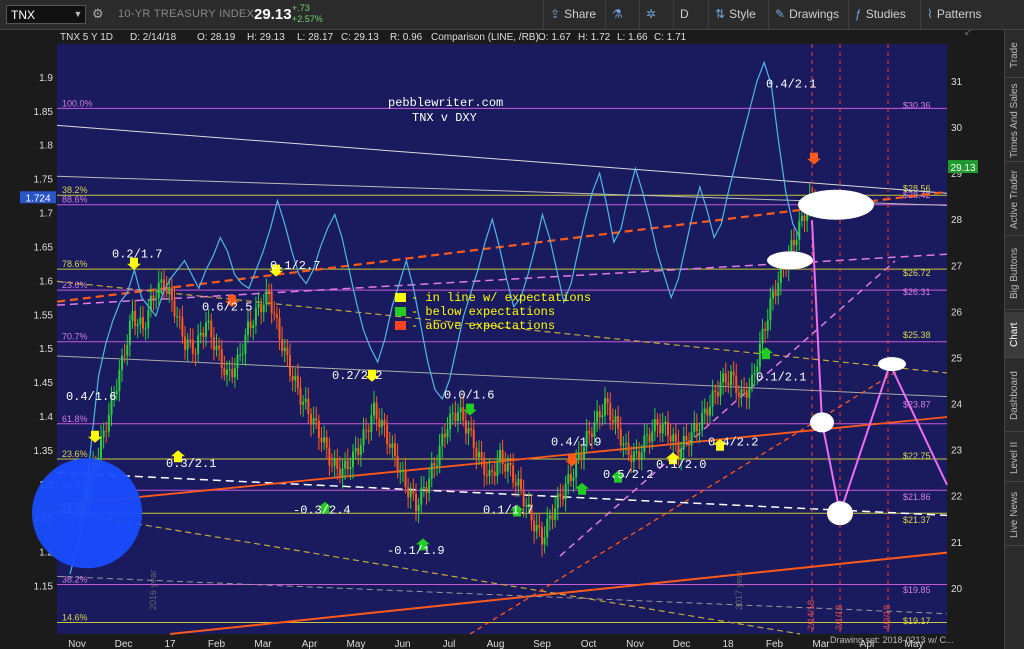 Image resolution: width=1024 pixels, height=649 pixels. I want to click on fib-level-label: 70.7%, so click(75, 337).